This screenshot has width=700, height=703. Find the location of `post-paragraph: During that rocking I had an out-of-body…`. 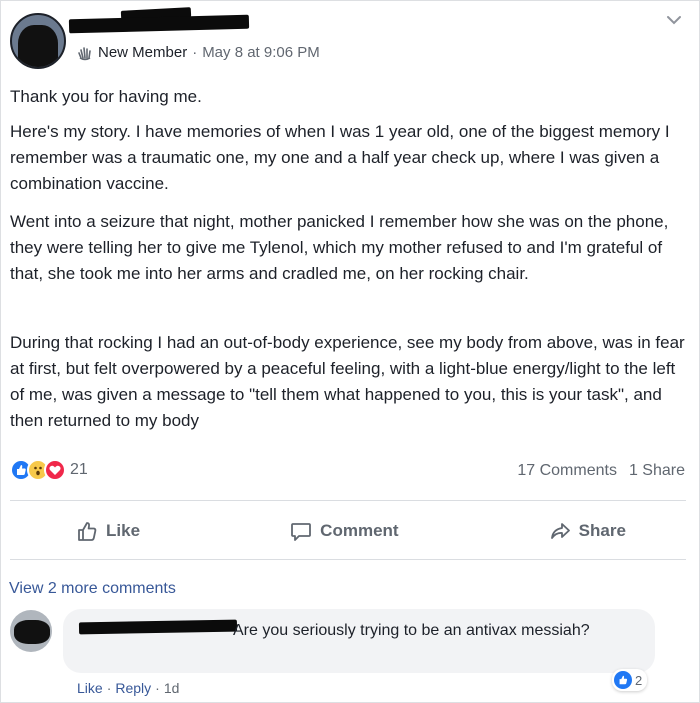

post-paragraph: During that rocking I had an out-of-body… is located at coordinates (347, 381).